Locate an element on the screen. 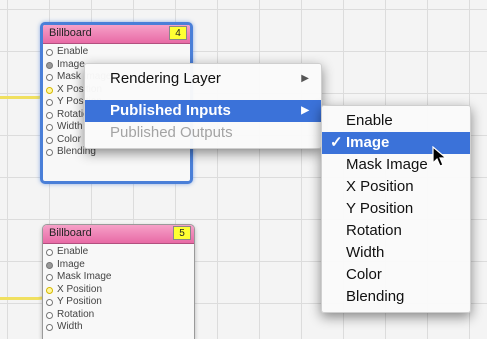 Image resolution: width=487 pixels, height=339 pixels. submenu-item-y-position: Y Position is located at coordinates (396, 209).